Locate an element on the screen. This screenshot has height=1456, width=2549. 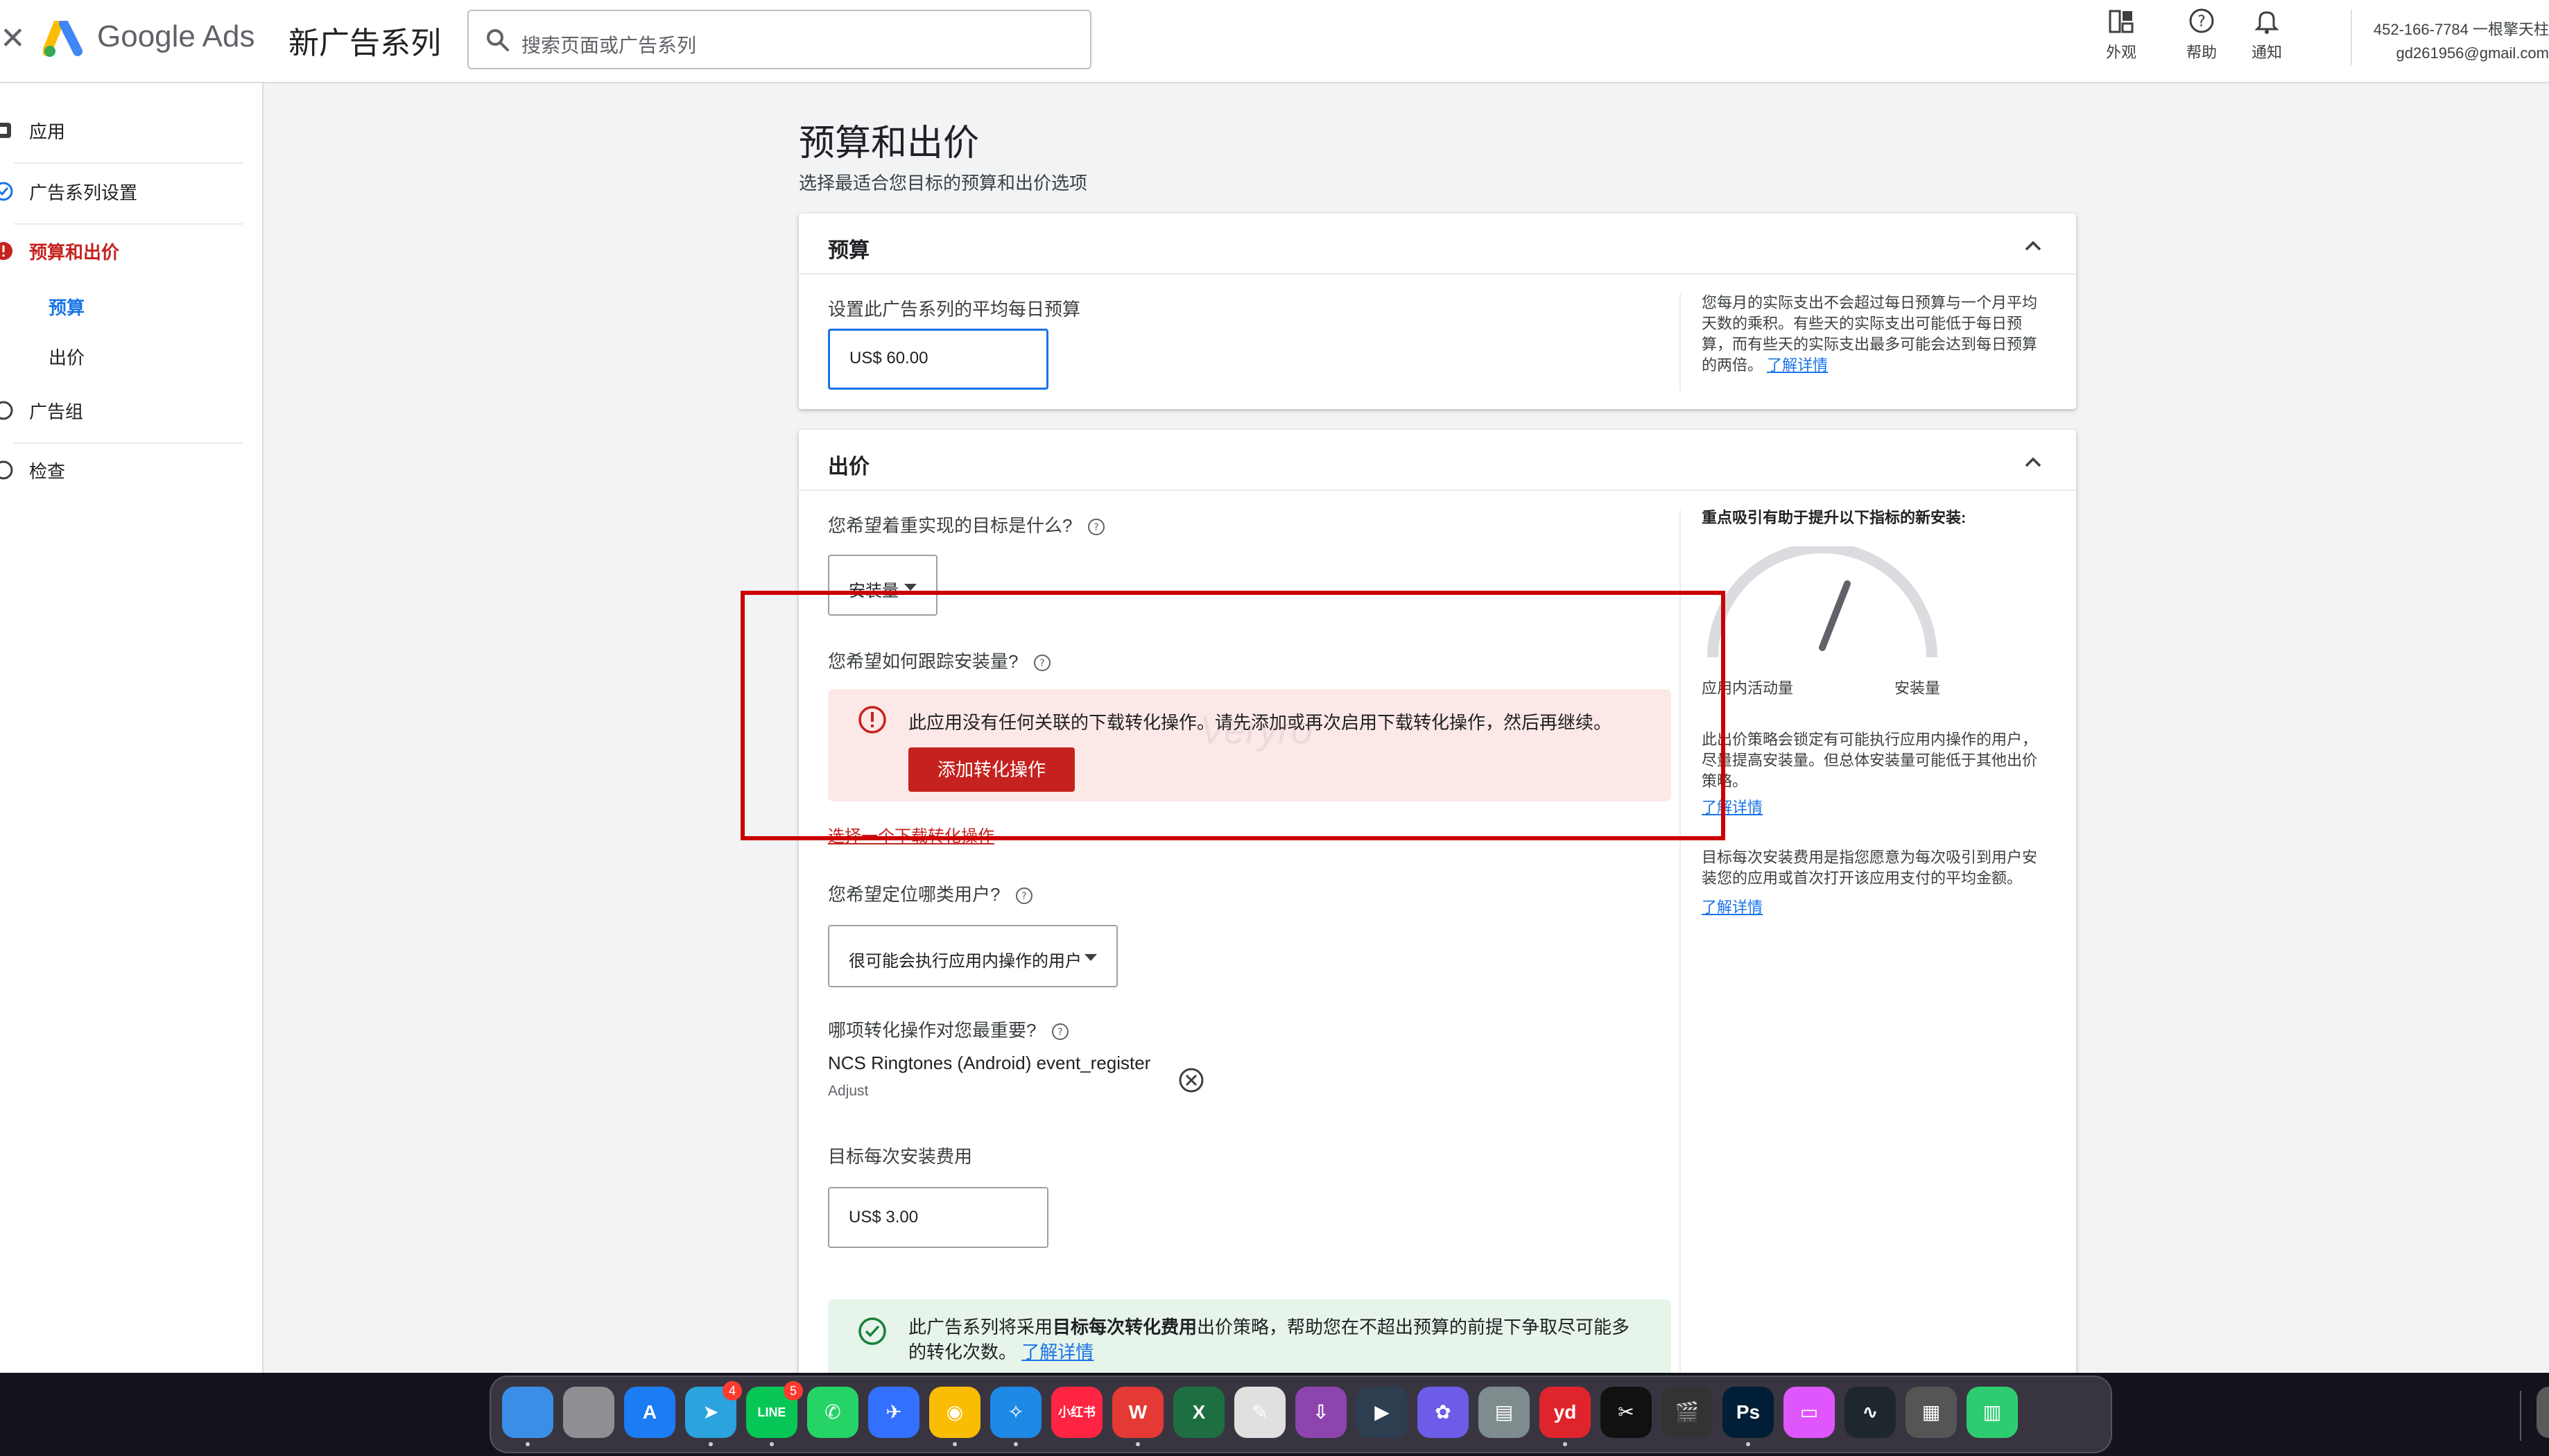
budget-learn-more-link: 了解详情 is located at coordinates (1797, 365).